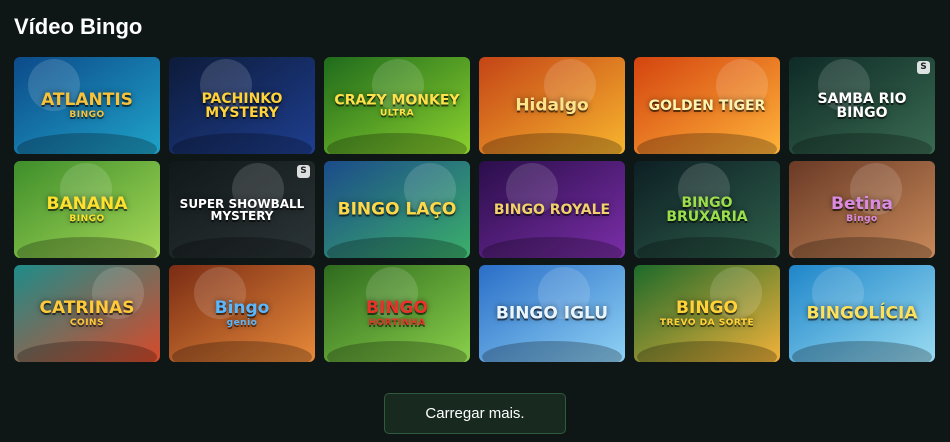  What do you see at coordinates (397, 113) in the screenshot?
I see `game-subtitle-text: ULTRA` at bounding box center [397, 113].